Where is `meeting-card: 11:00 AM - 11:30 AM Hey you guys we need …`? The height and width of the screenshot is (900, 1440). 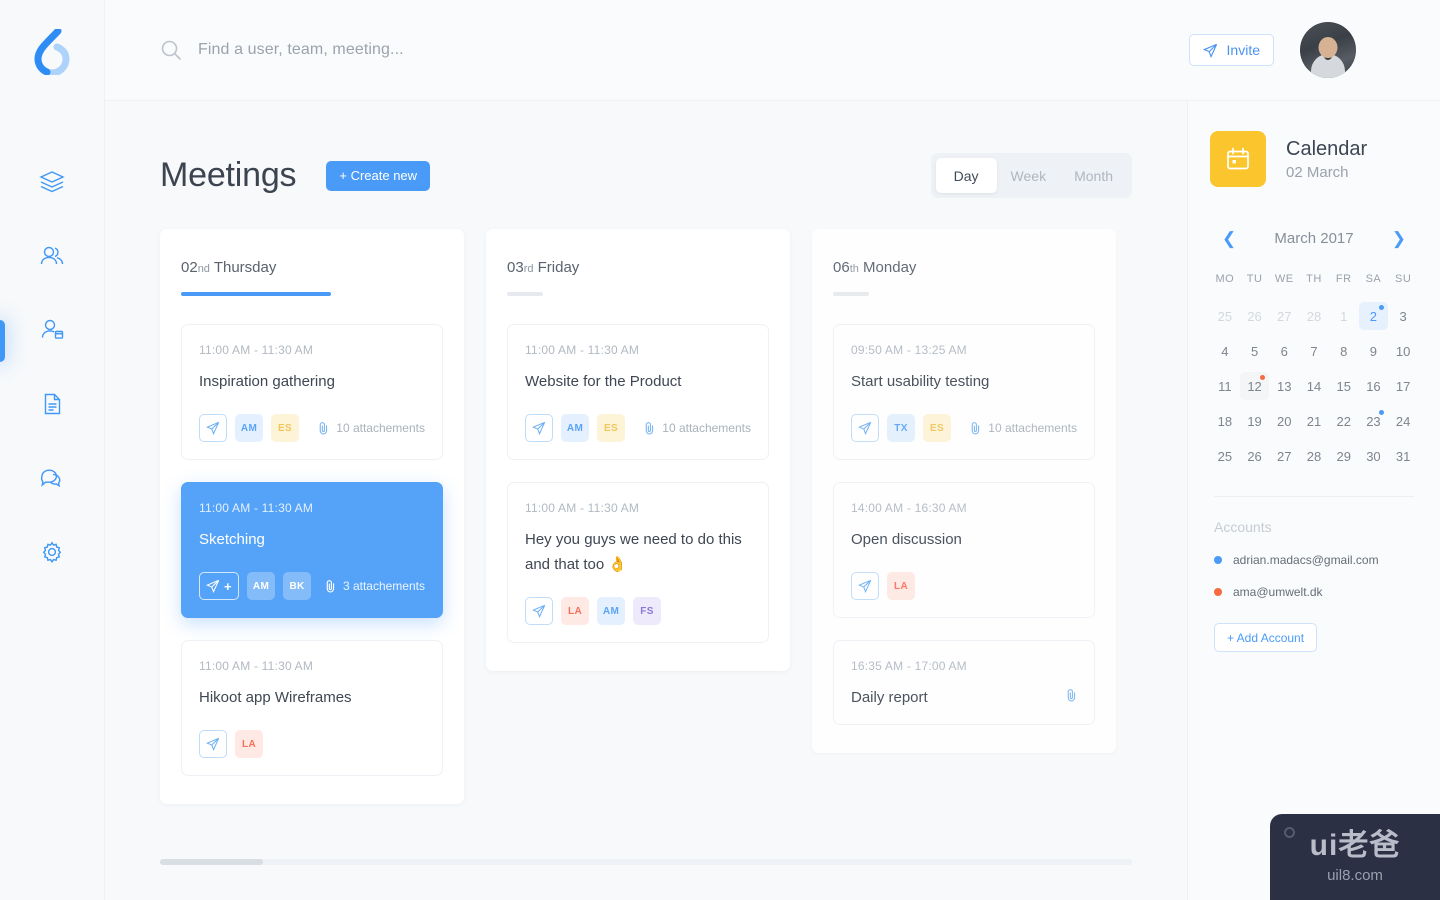 meeting-card: 11:00 AM - 11:30 AM Hey you guys we need … is located at coordinates (638, 562).